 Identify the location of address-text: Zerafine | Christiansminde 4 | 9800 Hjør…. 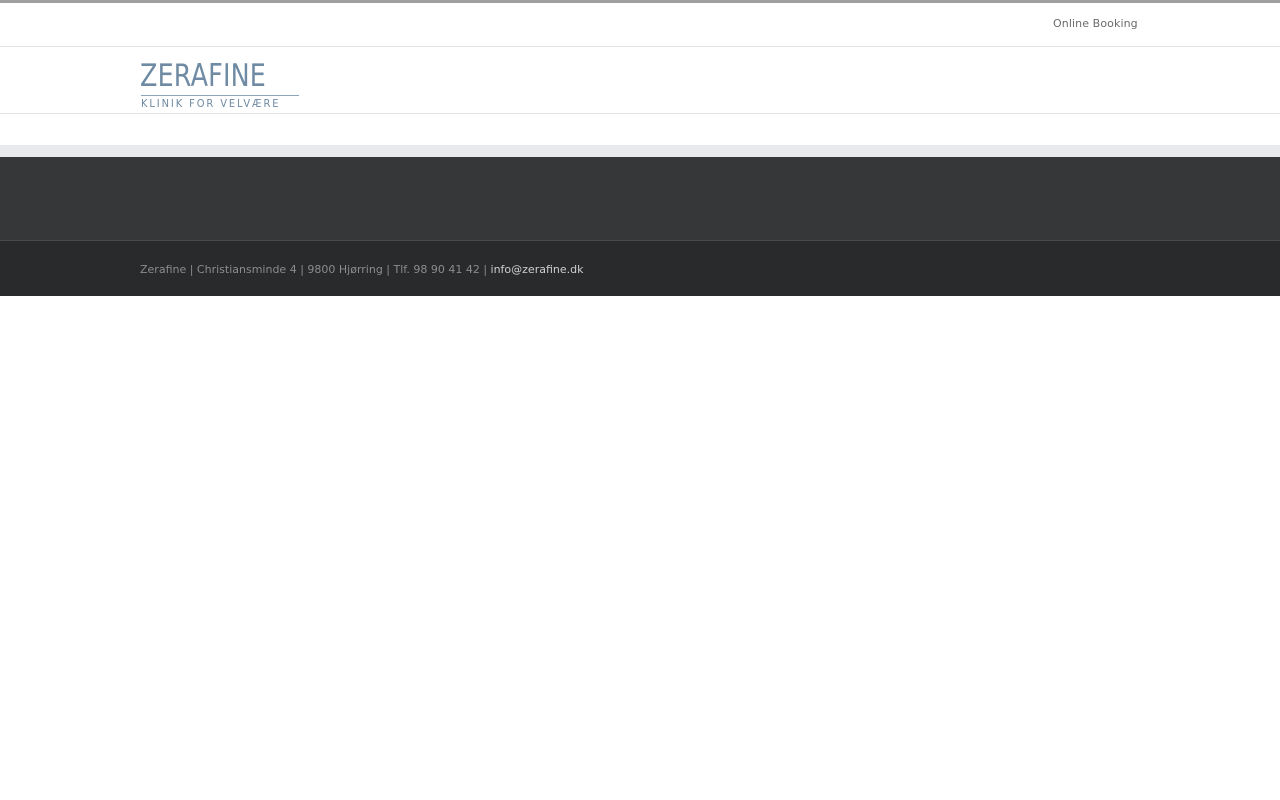
(315, 269).